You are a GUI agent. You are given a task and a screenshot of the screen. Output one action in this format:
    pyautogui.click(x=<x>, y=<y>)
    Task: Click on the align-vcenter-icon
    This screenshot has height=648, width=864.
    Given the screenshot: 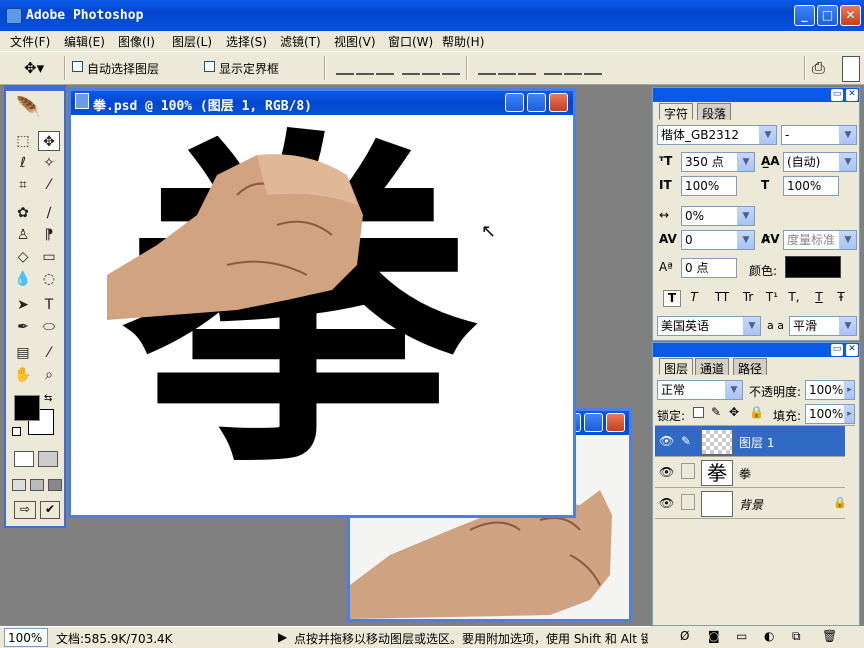 What is the action you would take?
    pyautogui.click(x=365, y=69)
    